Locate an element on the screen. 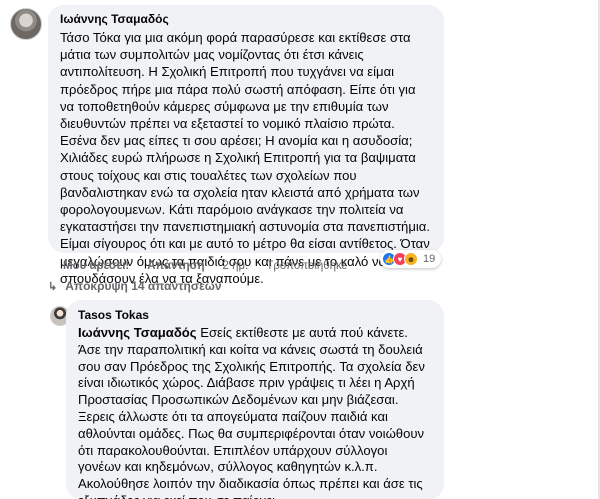  reply-arrow-icon: ↳ is located at coordinates (53, 286).